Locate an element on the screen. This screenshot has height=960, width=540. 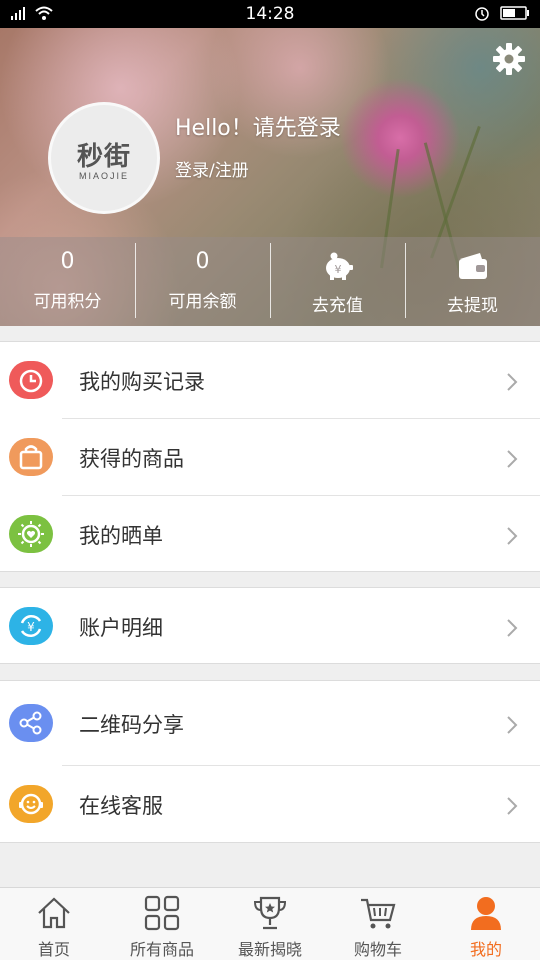
menu-item-account-details: ¥ 账户明细 is located at coordinates (270, 626).